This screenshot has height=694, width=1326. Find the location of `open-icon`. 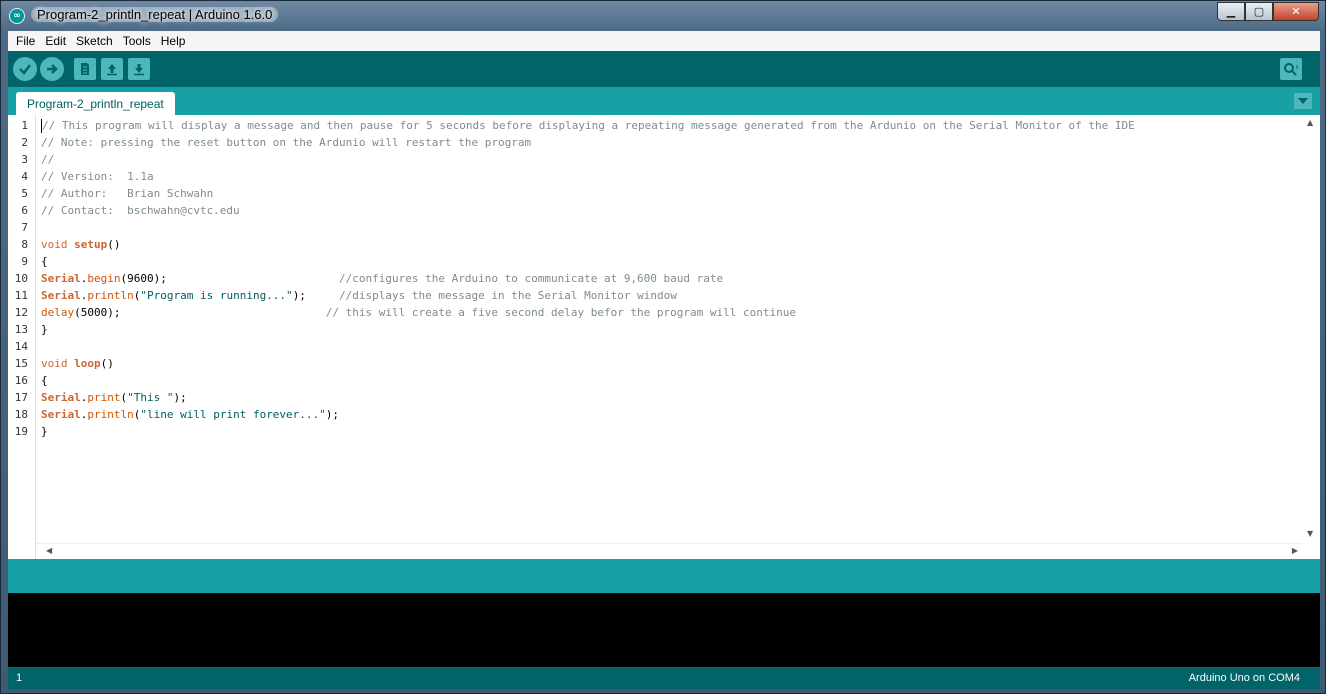

open-icon is located at coordinates (112, 70).